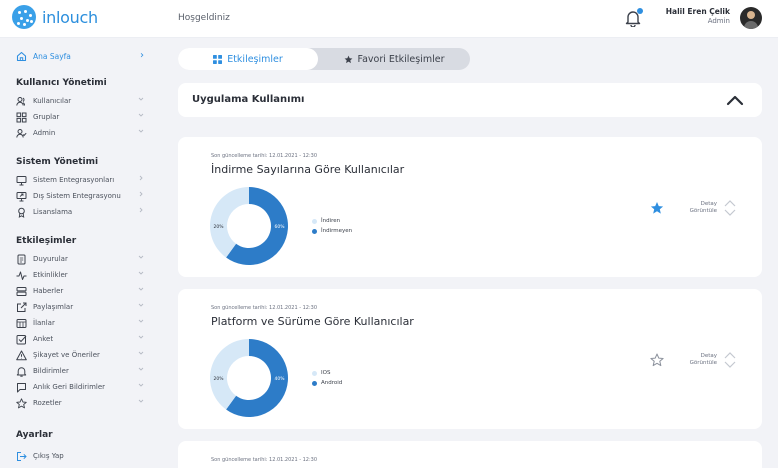 The height and width of the screenshot is (468, 778). I want to click on tab-label: Favori Etkileşimler, so click(401, 59).